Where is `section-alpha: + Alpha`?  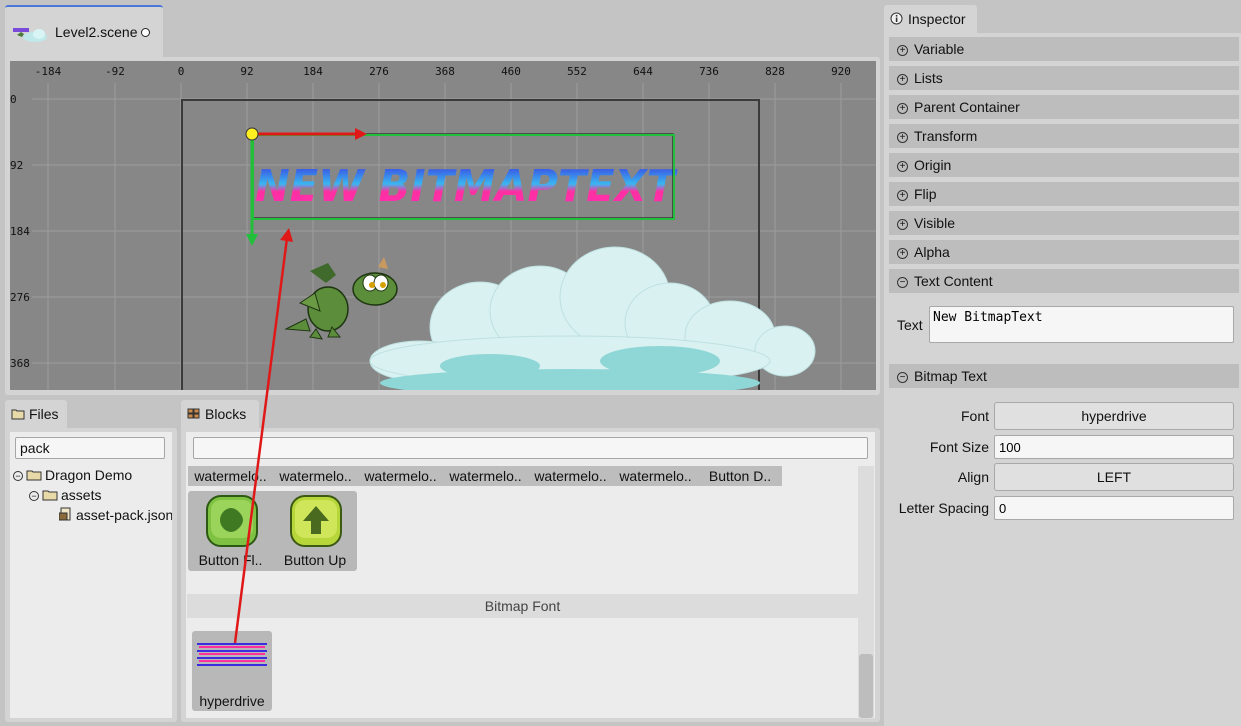
section-alpha: + Alpha is located at coordinates (1064, 252).